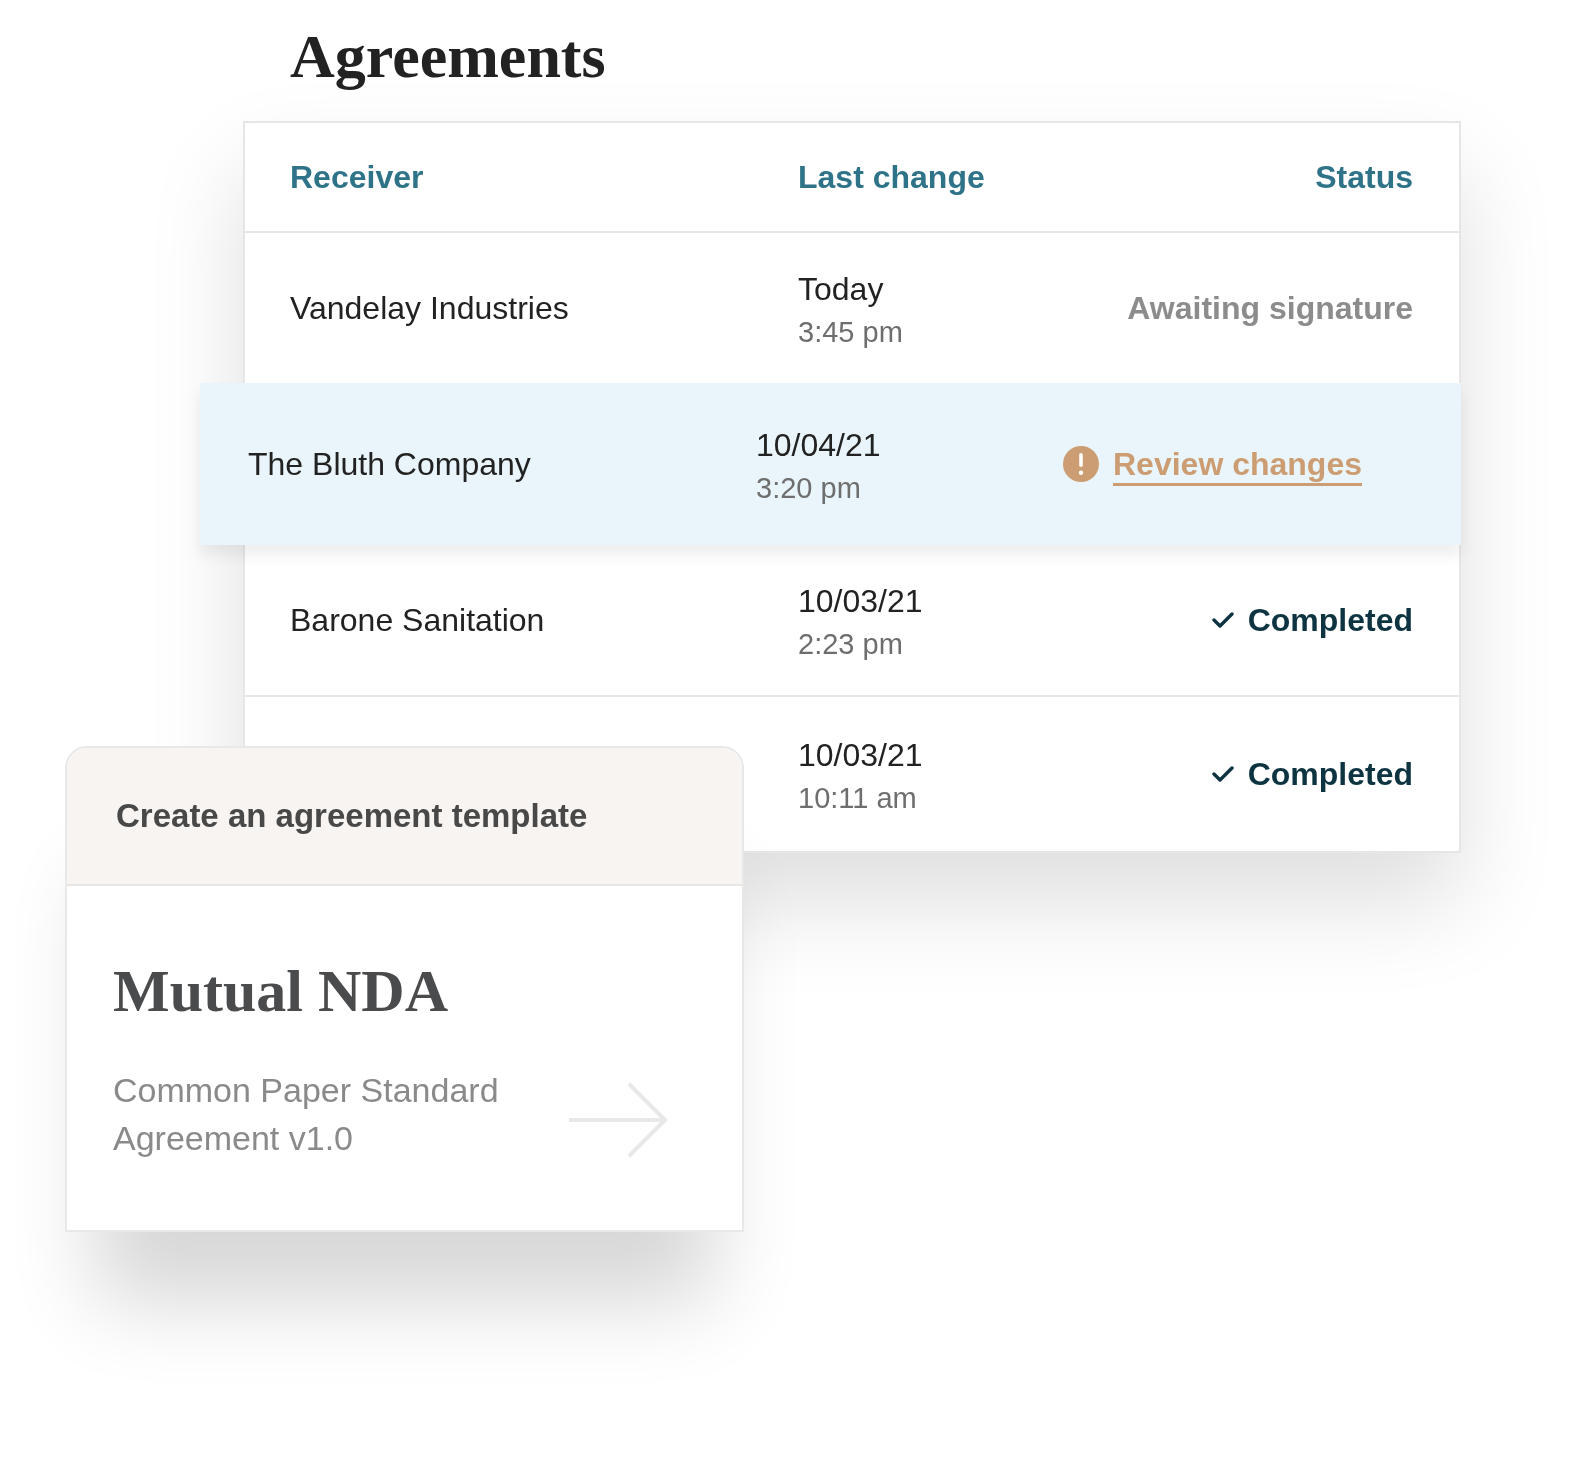  What do you see at coordinates (1057, 177) in the screenshot?
I see `column-header: Last change` at bounding box center [1057, 177].